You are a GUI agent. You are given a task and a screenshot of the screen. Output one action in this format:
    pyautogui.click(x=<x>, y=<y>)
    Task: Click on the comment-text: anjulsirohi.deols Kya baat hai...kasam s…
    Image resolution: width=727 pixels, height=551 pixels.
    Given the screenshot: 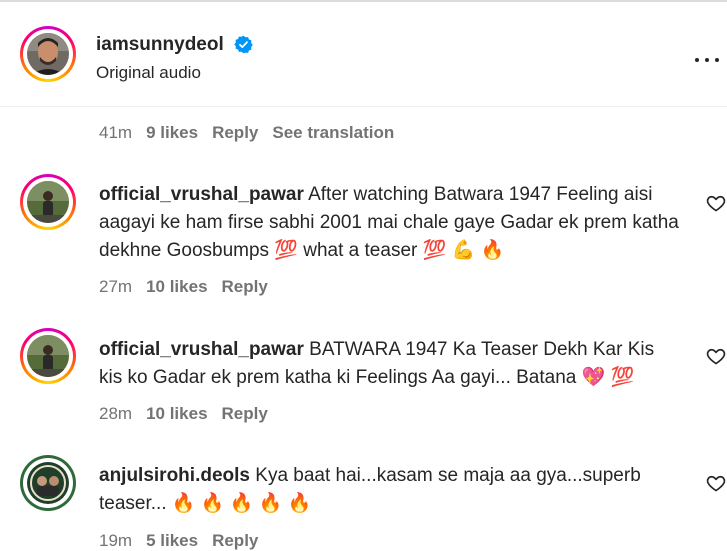 What is the action you would take?
    pyautogui.click(x=389, y=490)
    